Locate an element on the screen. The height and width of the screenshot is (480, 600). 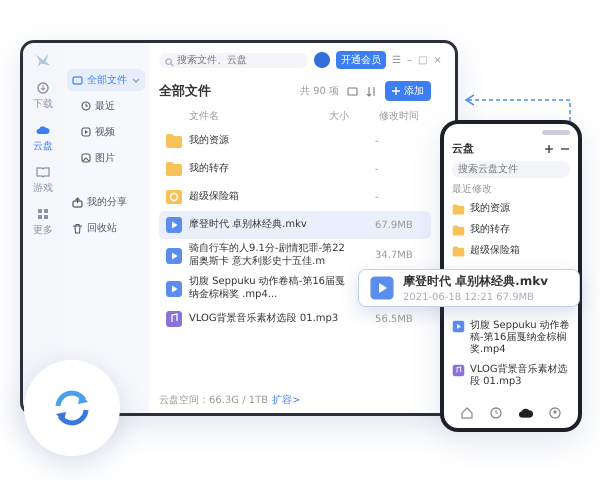
file-row: 我的转存 - is located at coordinates (295, 169).